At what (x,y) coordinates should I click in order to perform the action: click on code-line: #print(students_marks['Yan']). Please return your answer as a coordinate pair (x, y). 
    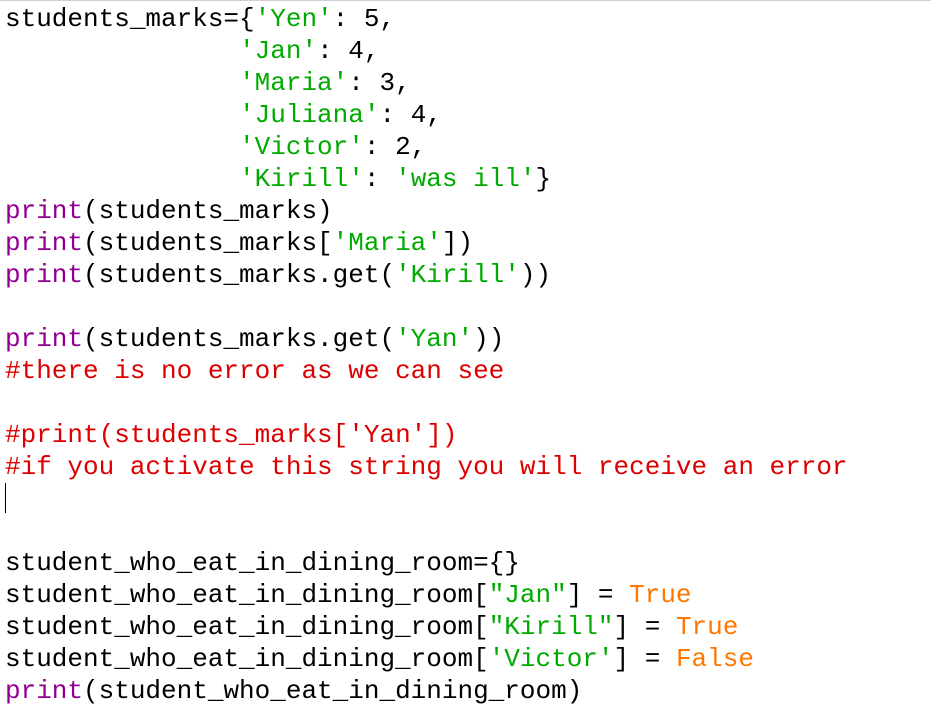
    Looking at the image, I should click on (231, 435).